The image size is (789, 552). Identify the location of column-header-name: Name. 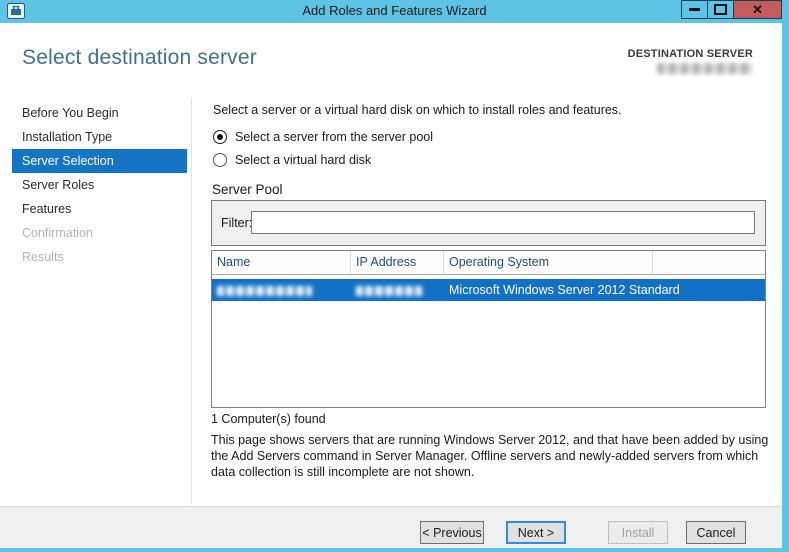
(281, 262).